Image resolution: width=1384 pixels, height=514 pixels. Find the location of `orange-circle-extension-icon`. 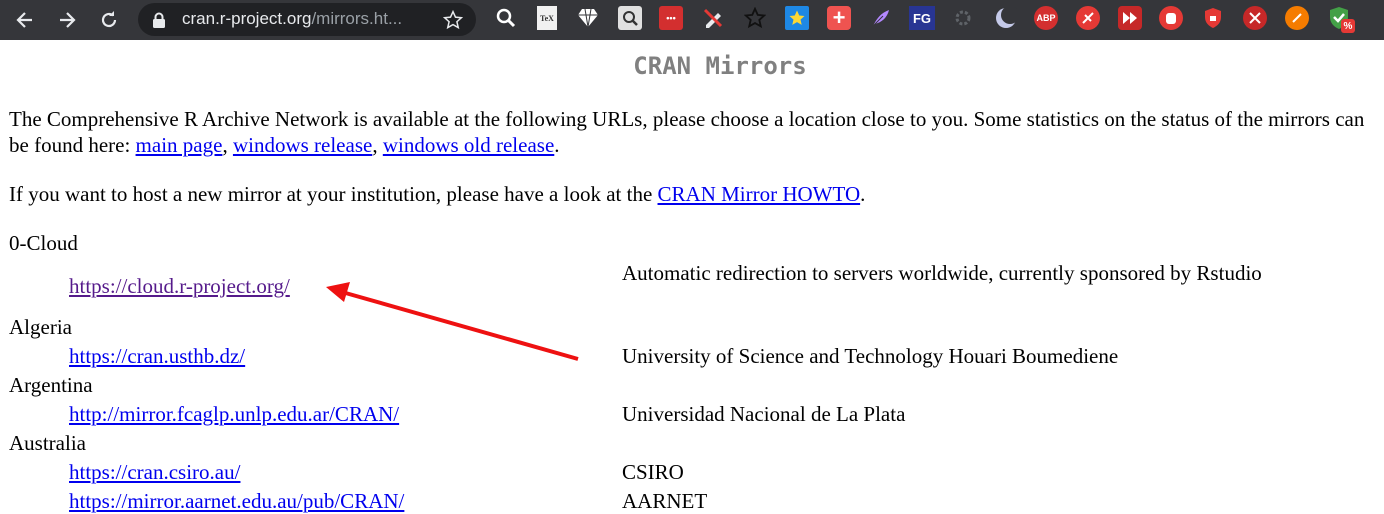

orange-circle-extension-icon is located at coordinates (1297, 18).